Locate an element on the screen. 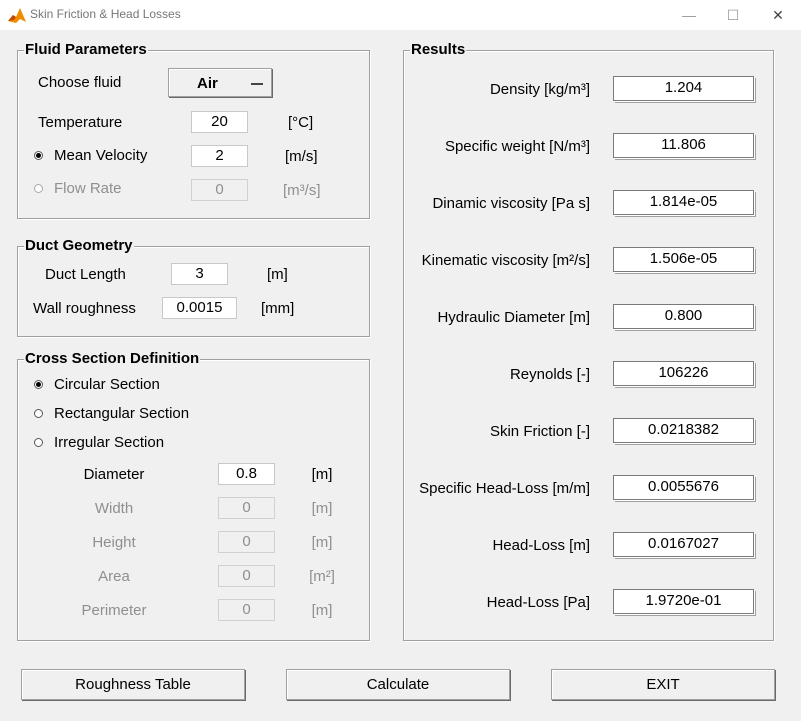 The image size is (801, 721). result-label-density: Density [kg/m³] is located at coordinates (539, 89).